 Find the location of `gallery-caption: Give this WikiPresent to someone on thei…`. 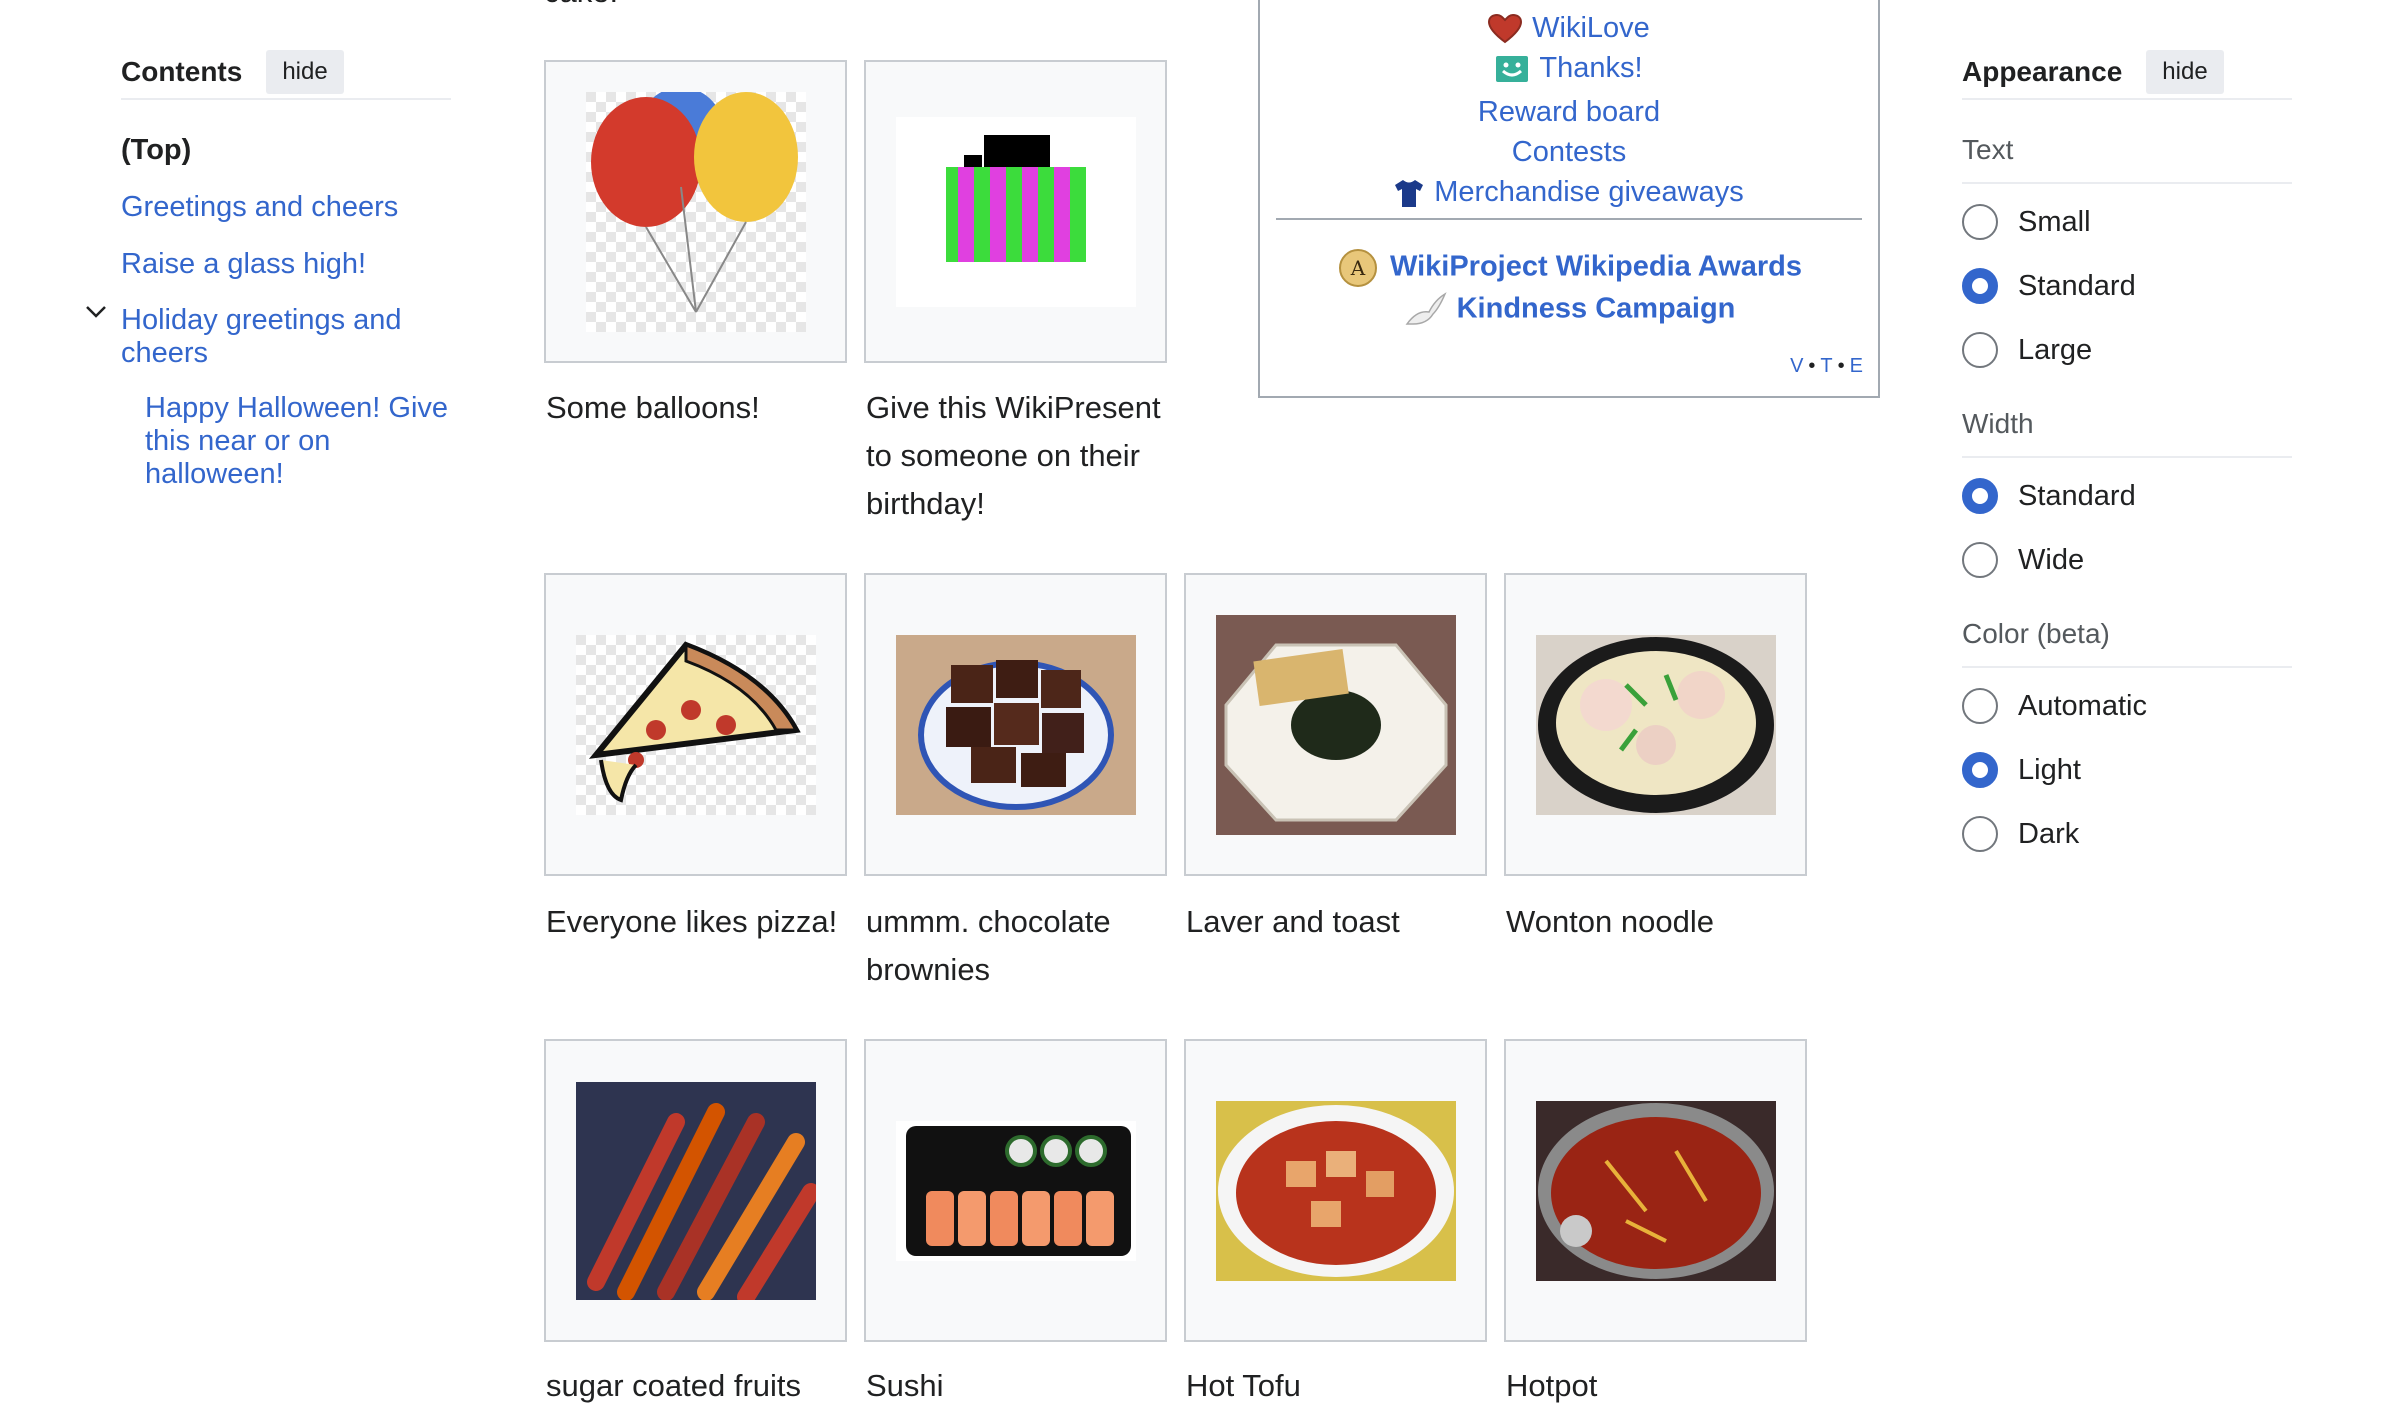

gallery-caption: Give this WikiPresent to someone on thei… is located at coordinates (1013, 455).